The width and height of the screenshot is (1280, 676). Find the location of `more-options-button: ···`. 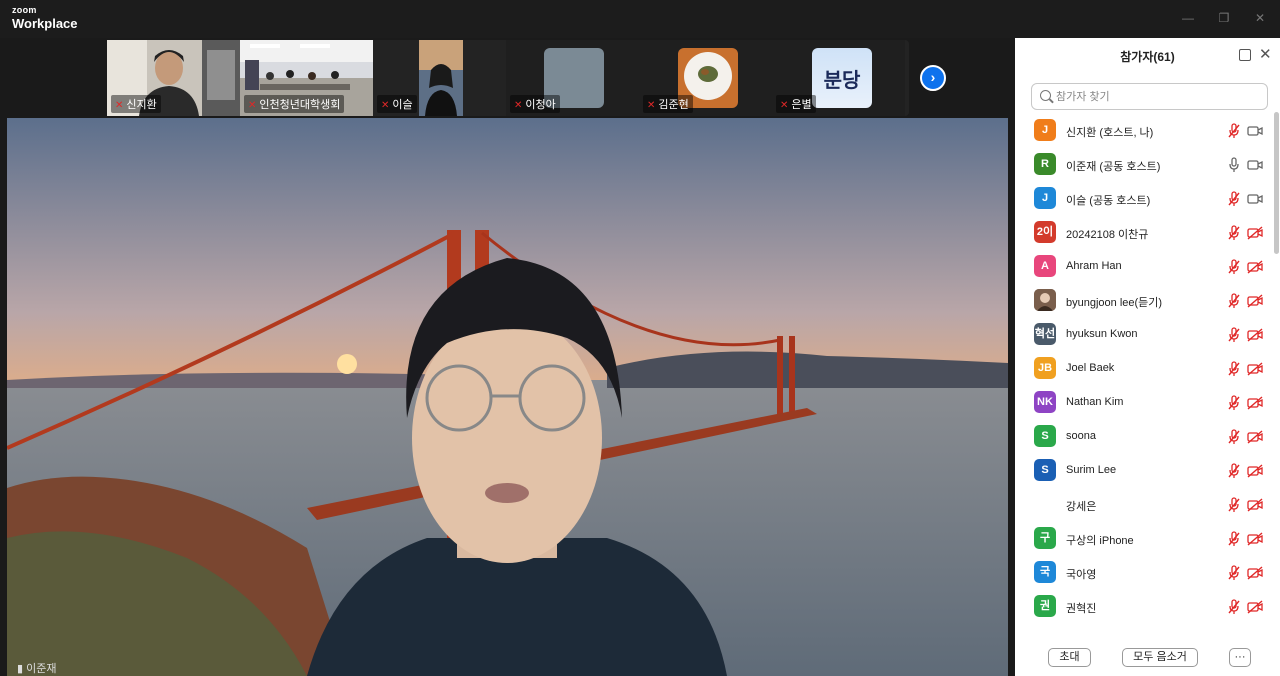

more-options-button: ··· is located at coordinates (1240, 657).